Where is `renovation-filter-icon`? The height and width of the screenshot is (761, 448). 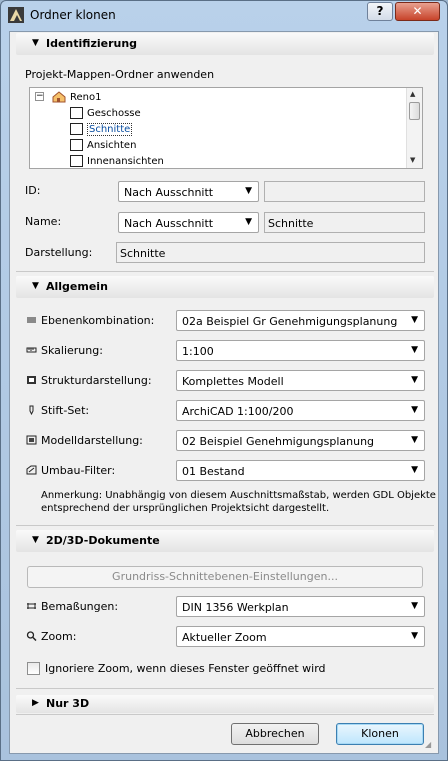
renovation-filter-icon is located at coordinates (31, 470).